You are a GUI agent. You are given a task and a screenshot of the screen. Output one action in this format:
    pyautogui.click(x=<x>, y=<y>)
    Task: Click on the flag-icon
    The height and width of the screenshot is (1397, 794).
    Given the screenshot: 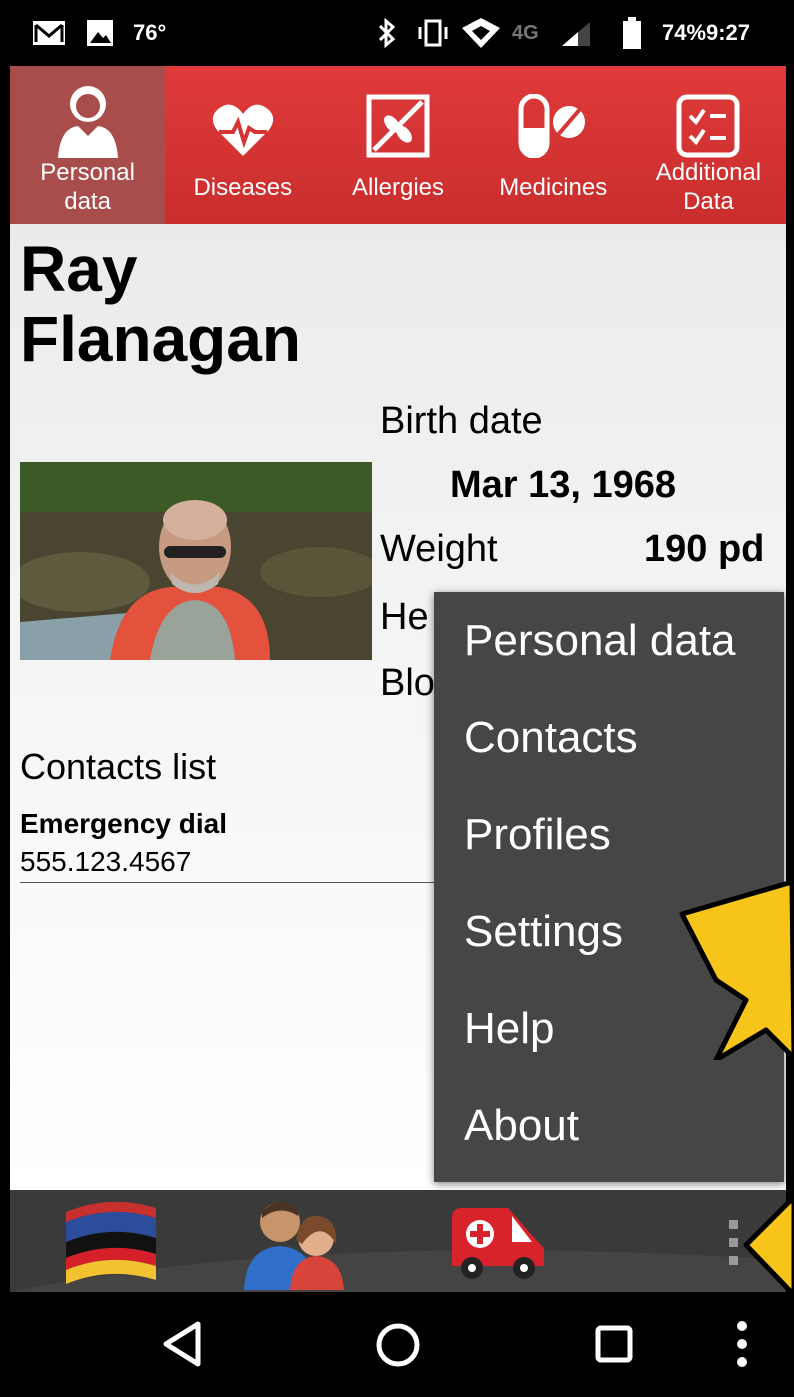 What is the action you would take?
    pyautogui.click(x=111, y=1242)
    